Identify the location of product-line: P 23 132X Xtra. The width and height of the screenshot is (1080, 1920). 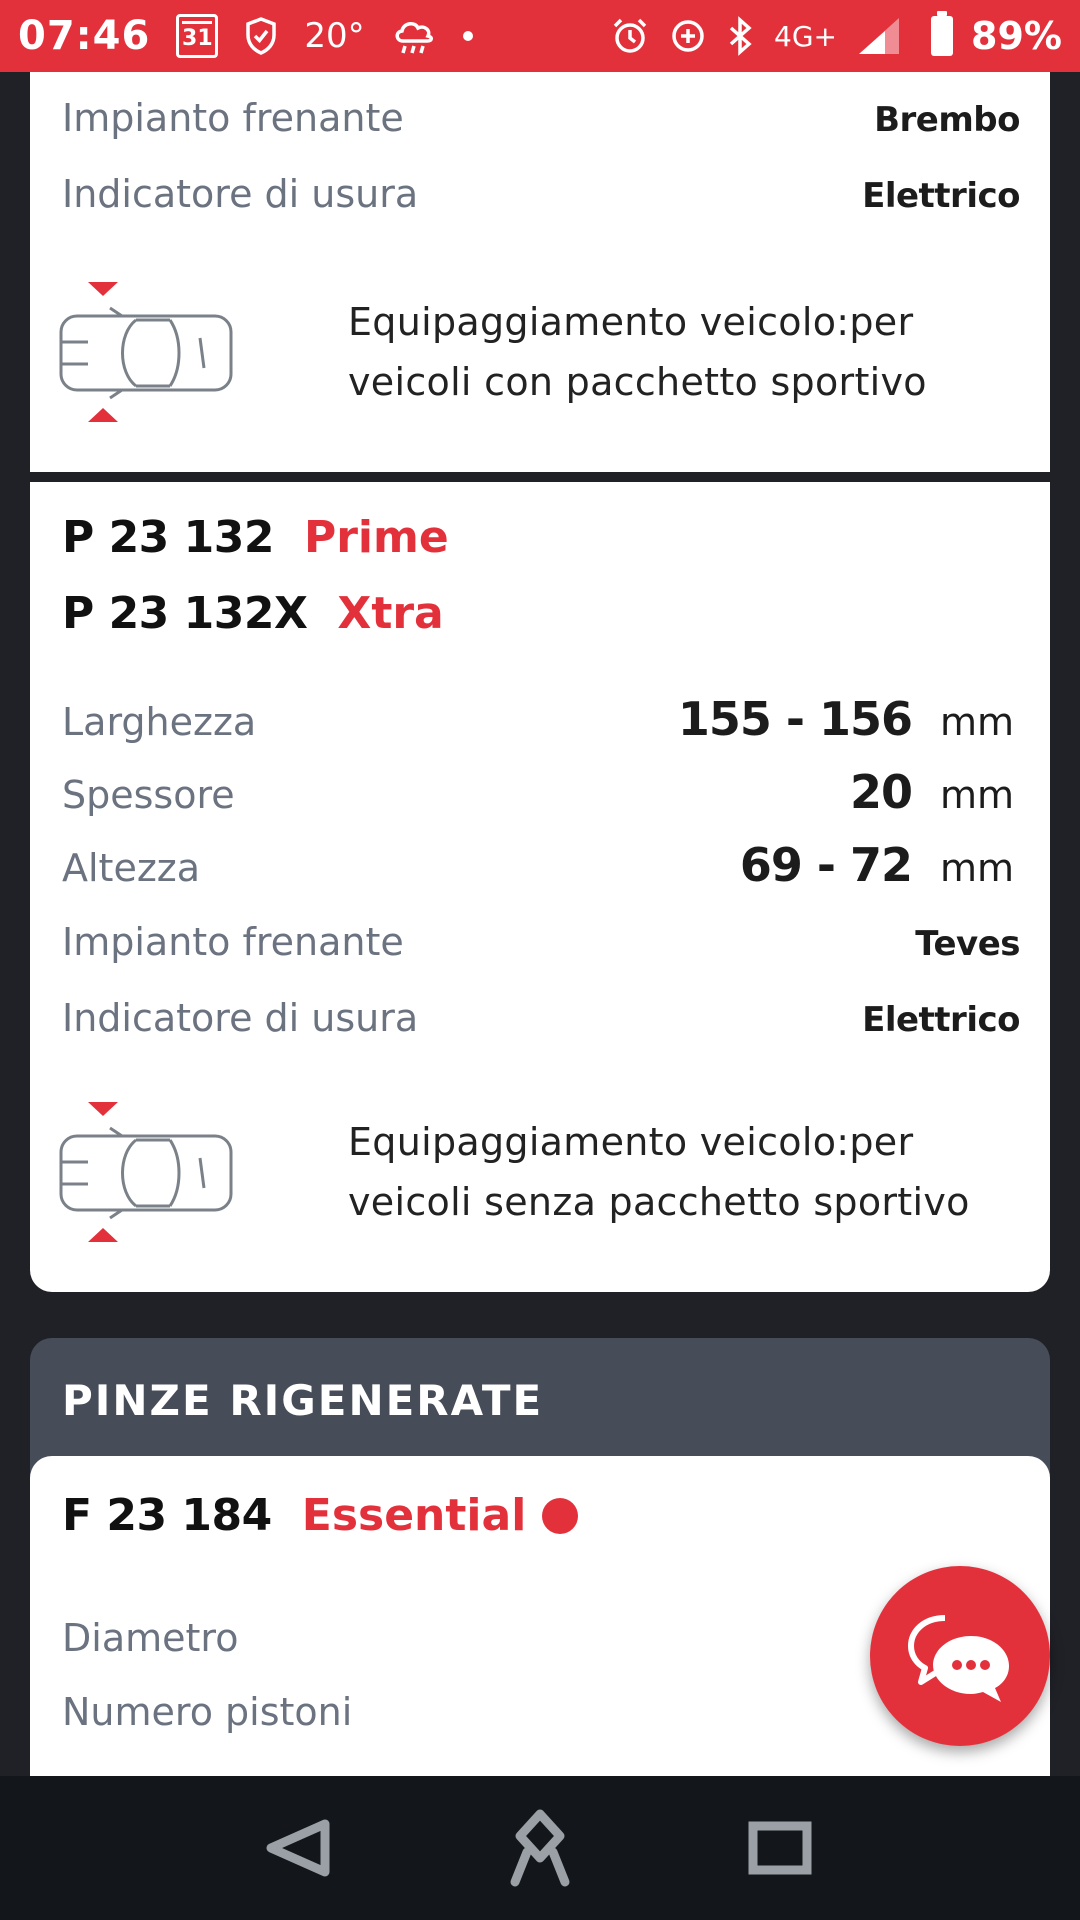
(253, 613).